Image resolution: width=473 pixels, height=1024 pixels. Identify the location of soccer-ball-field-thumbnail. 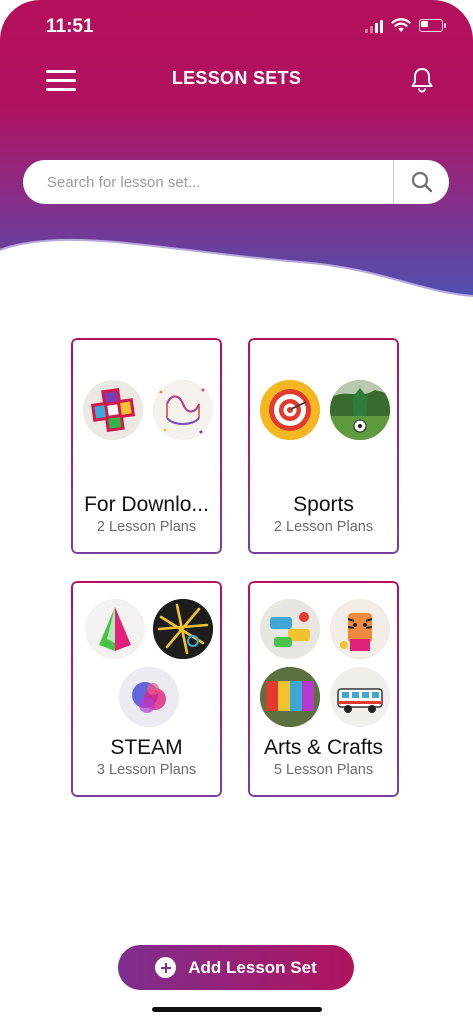
(360, 410).